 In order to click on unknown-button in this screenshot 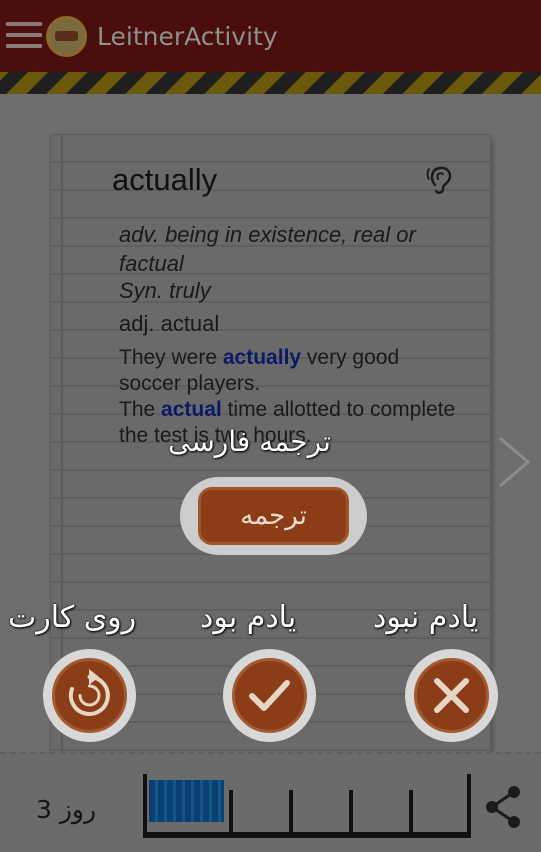, I will do `click(451, 695)`.